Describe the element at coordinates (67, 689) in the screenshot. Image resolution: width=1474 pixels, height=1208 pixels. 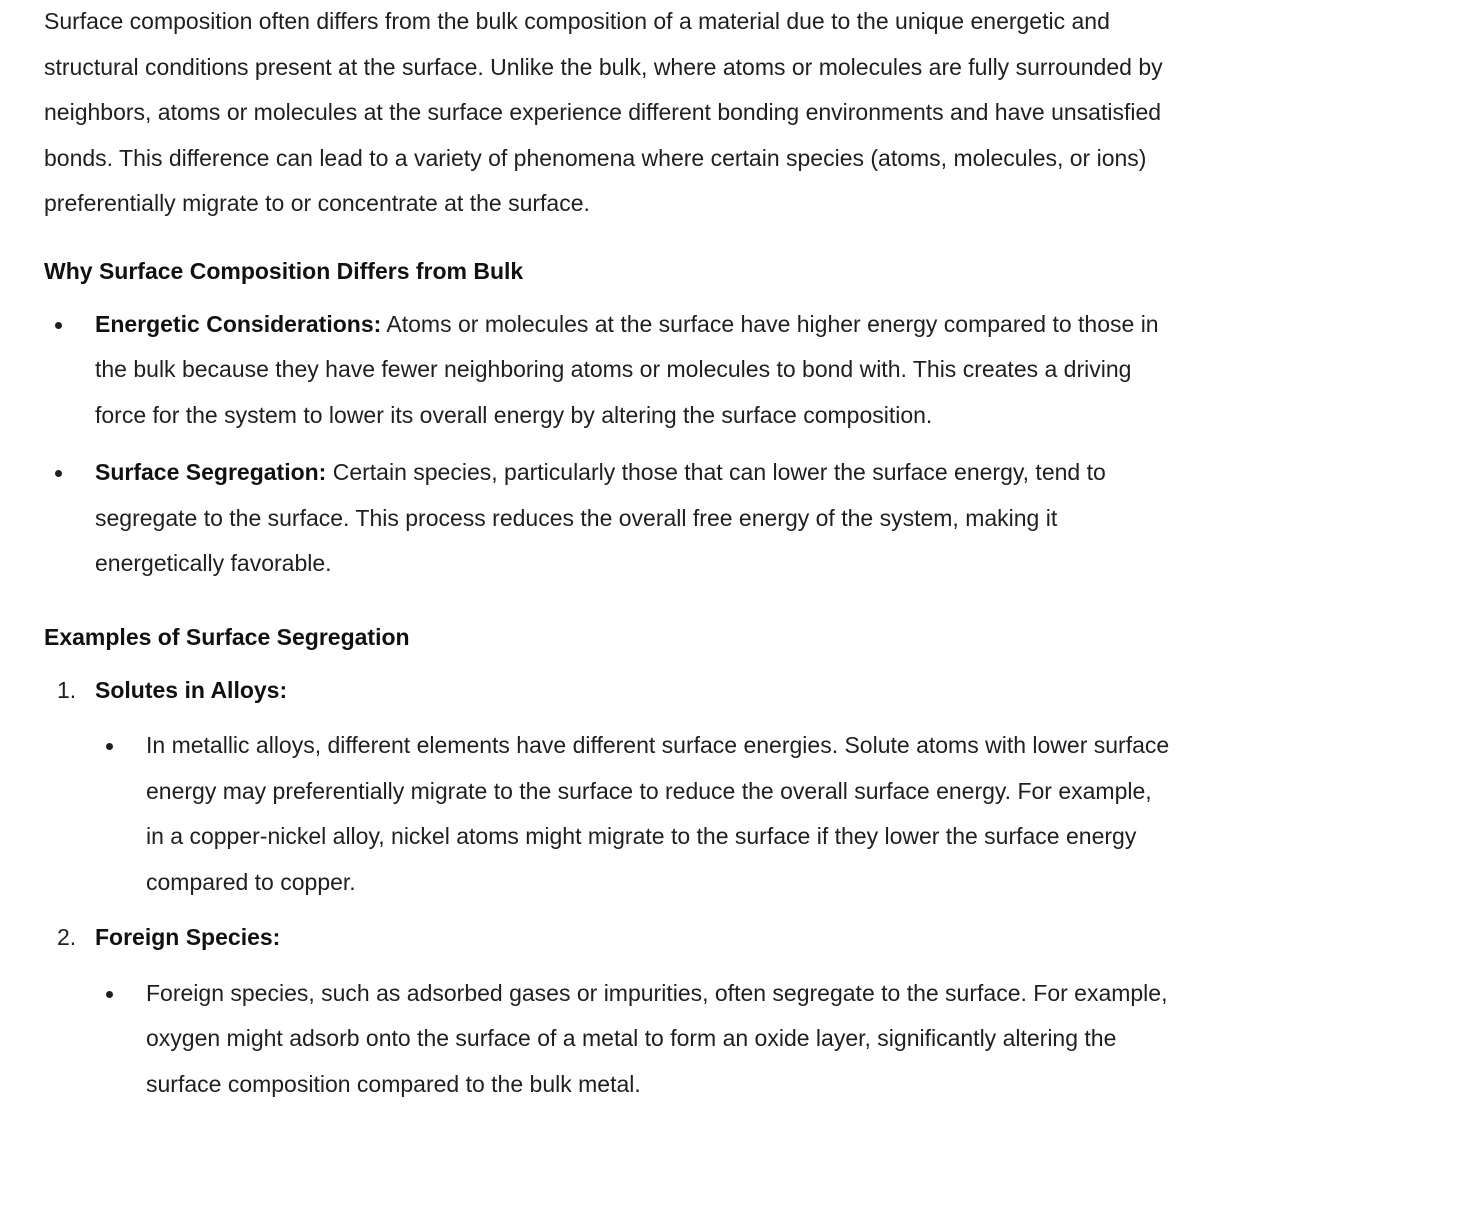
I see `item-number: 1.` at that location.